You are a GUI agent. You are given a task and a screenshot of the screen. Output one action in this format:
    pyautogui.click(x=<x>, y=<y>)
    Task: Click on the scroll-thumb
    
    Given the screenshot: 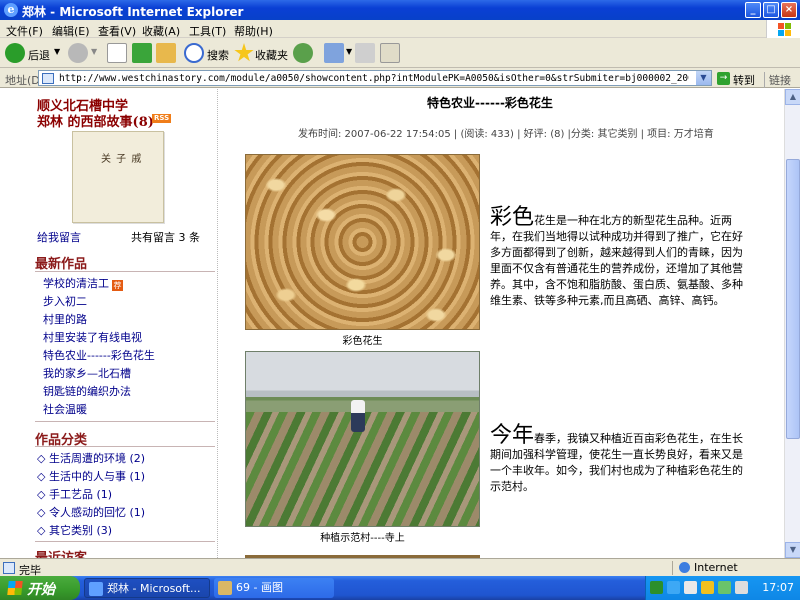 What is the action you would take?
    pyautogui.click(x=793, y=299)
    